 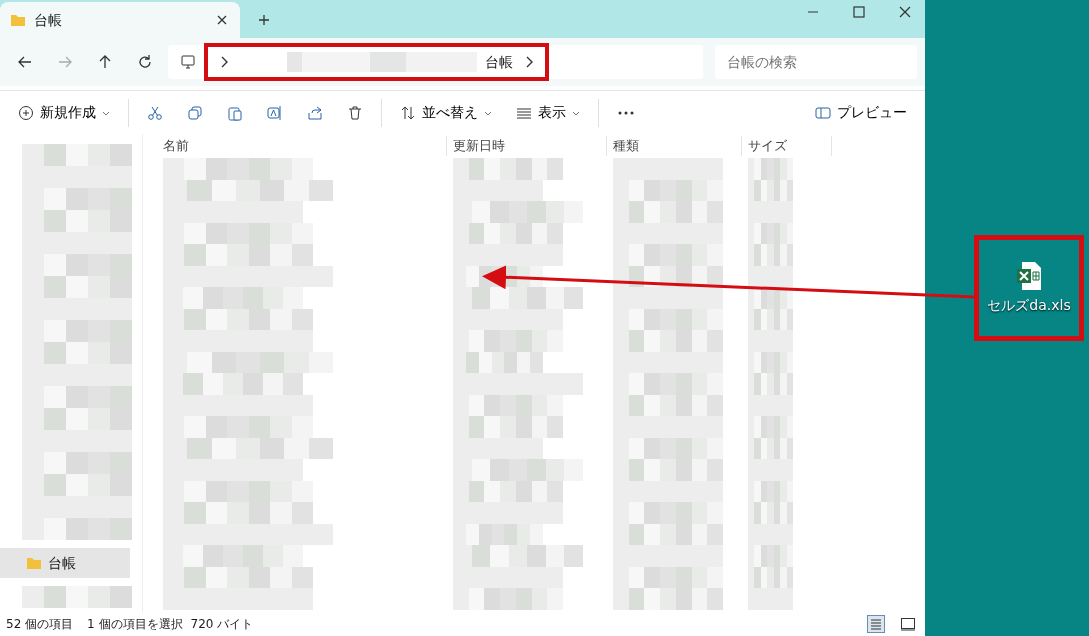 I want to click on monitor-icon, so click(x=188, y=62).